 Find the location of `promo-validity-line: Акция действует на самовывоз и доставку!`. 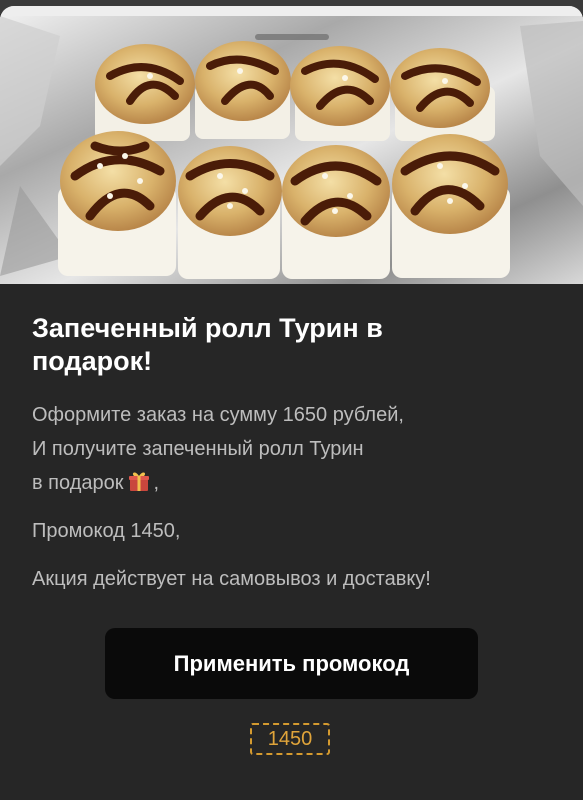

promo-validity-line: Акция действует на самовывоз и доставку! is located at coordinates (231, 579).